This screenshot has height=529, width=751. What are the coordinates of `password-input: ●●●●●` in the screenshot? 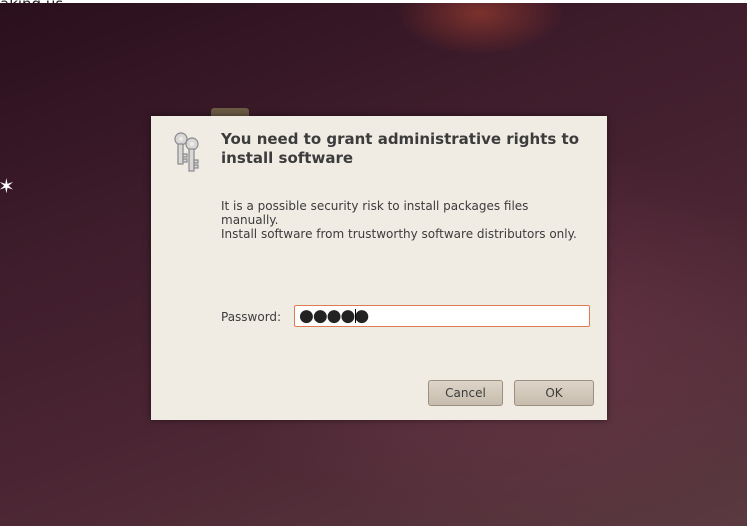 It's located at (442, 316).